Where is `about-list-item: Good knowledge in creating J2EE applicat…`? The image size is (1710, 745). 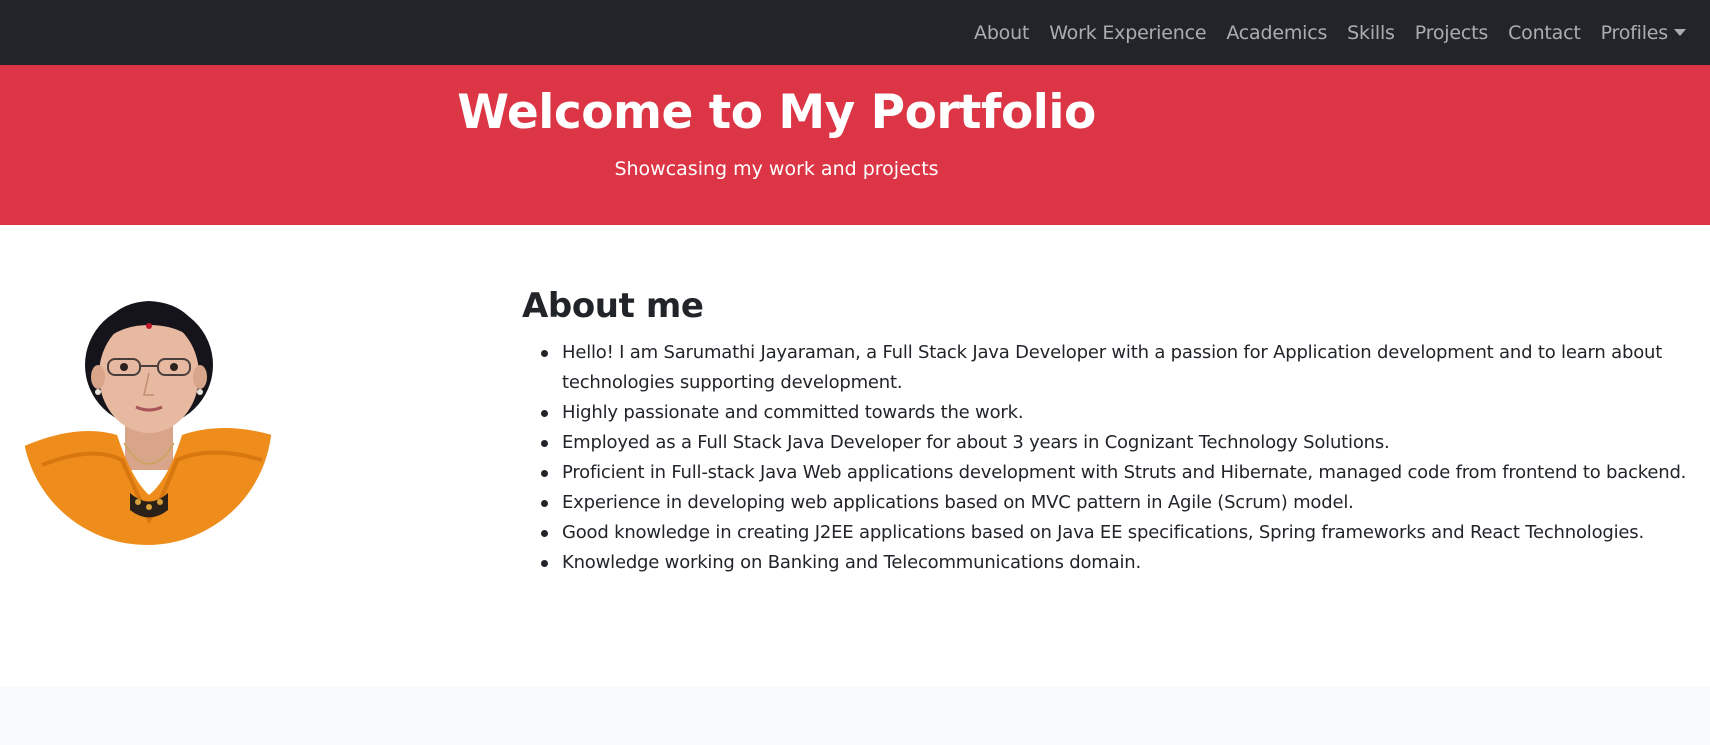 about-list-item: Good knowledge in creating J2EE applicat… is located at coordinates (1107, 533).